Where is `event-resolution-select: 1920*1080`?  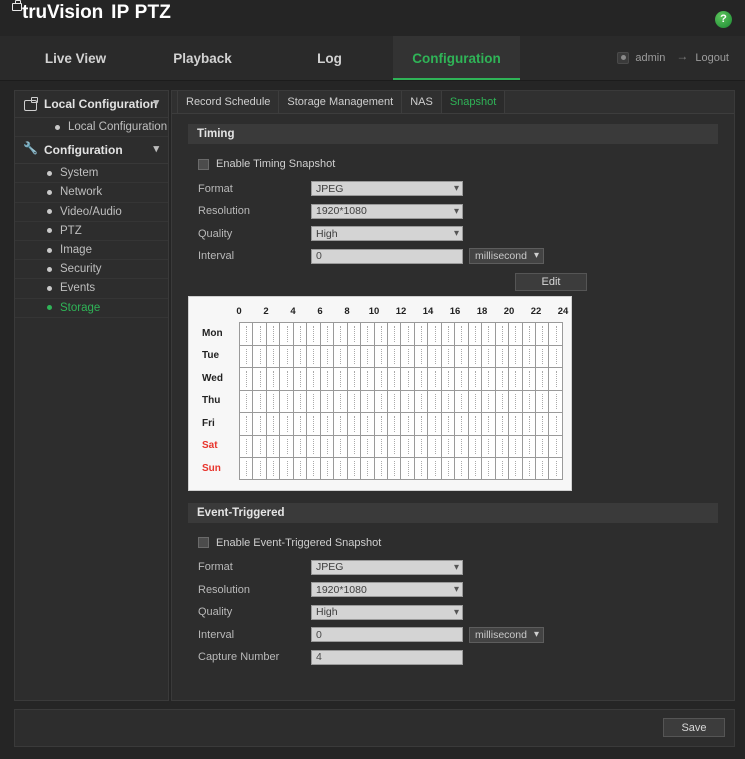
event-resolution-select: 1920*1080 is located at coordinates (387, 590).